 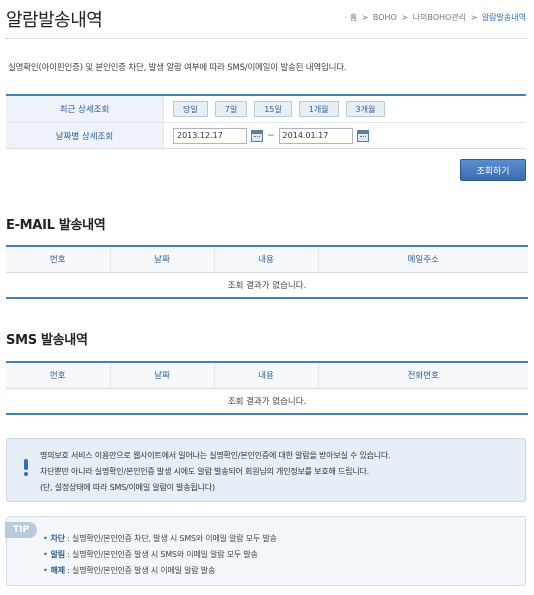 What do you see at coordinates (26, 468) in the screenshot?
I see `exclamation-icon` at bounding box center [26, 468].